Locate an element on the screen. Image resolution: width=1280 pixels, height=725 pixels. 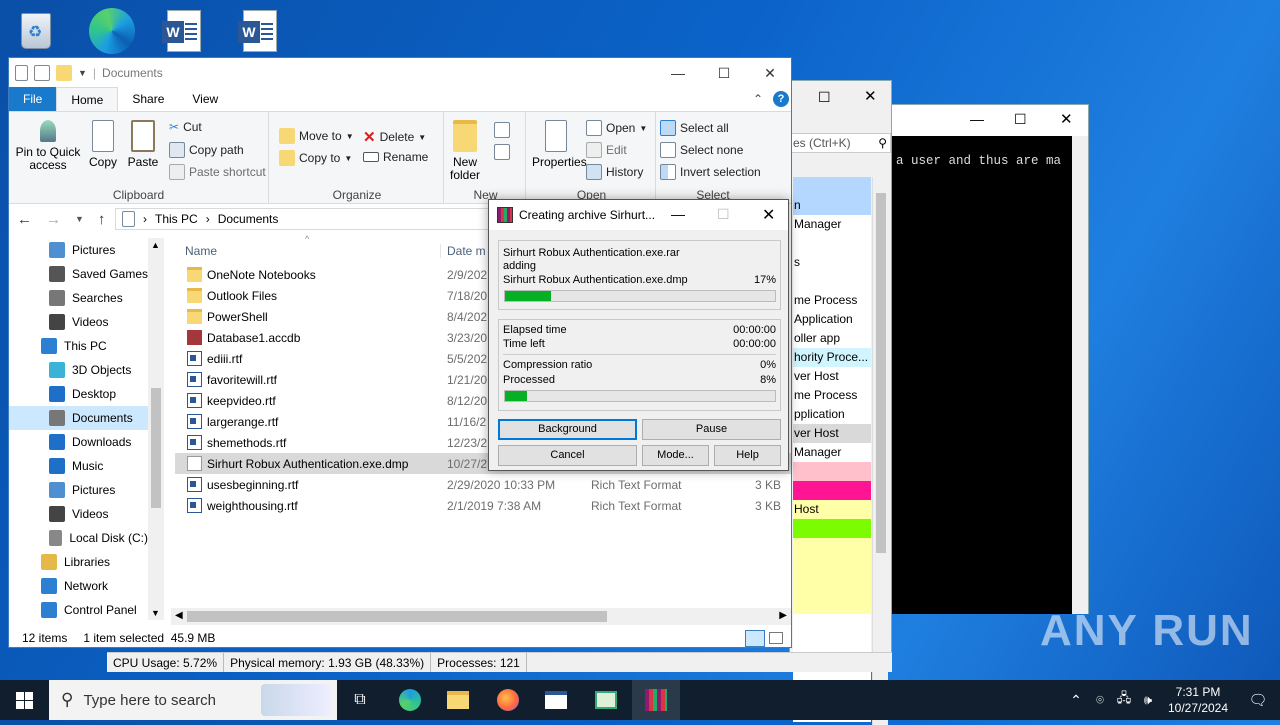
invert-selection-button: Invert selection is located at coordinates (710, 172).